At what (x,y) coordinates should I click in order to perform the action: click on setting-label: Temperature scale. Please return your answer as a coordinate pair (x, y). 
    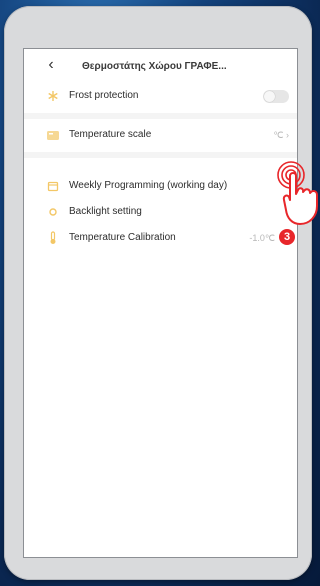
    Looking at the image, I should click on (110, 134).